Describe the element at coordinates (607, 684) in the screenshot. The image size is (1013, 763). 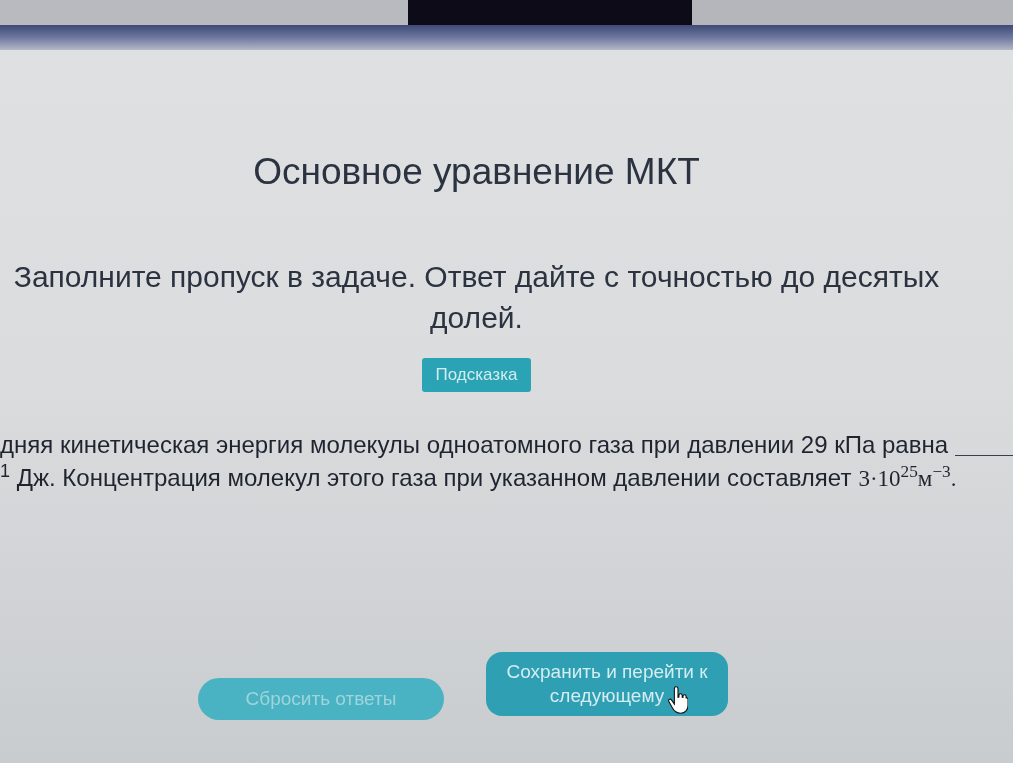
I see `save-next-button: Сохранить и перейти к следующему` at that location.